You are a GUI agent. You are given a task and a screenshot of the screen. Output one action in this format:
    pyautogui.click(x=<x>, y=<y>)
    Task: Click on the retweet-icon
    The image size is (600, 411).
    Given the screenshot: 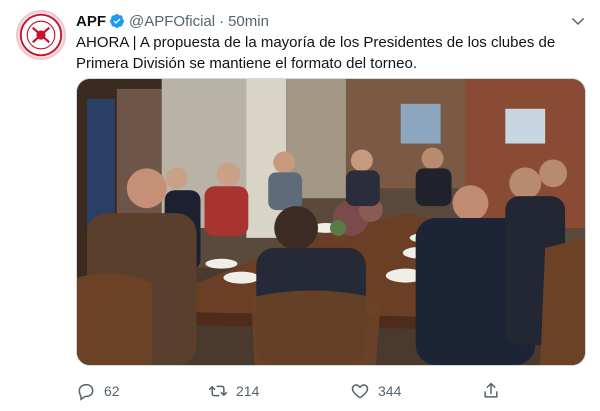 What is the action you would take?
    pyautogui.click(x=218, y=391)
    